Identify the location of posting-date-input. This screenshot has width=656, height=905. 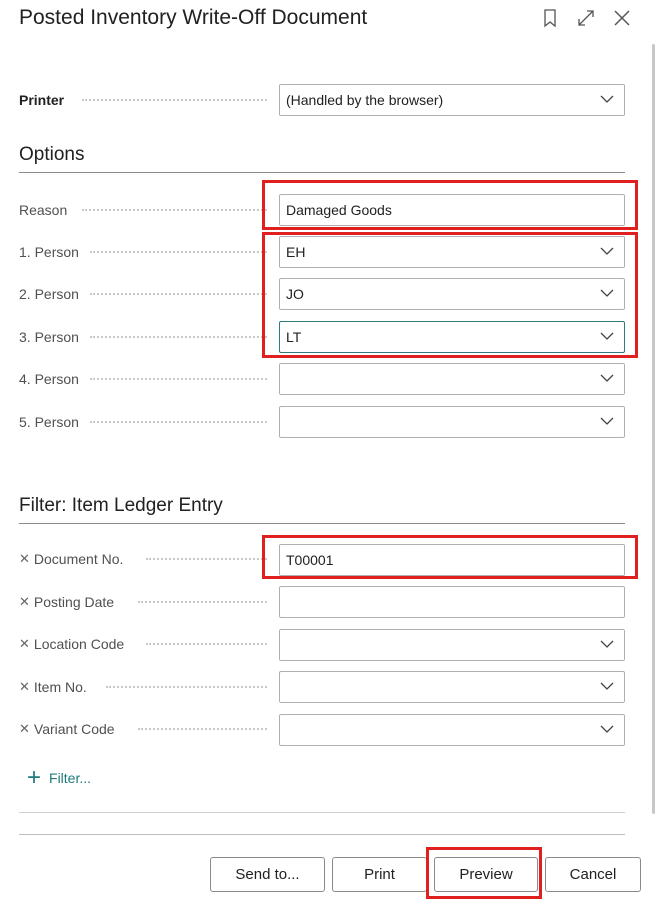
(452, 602).